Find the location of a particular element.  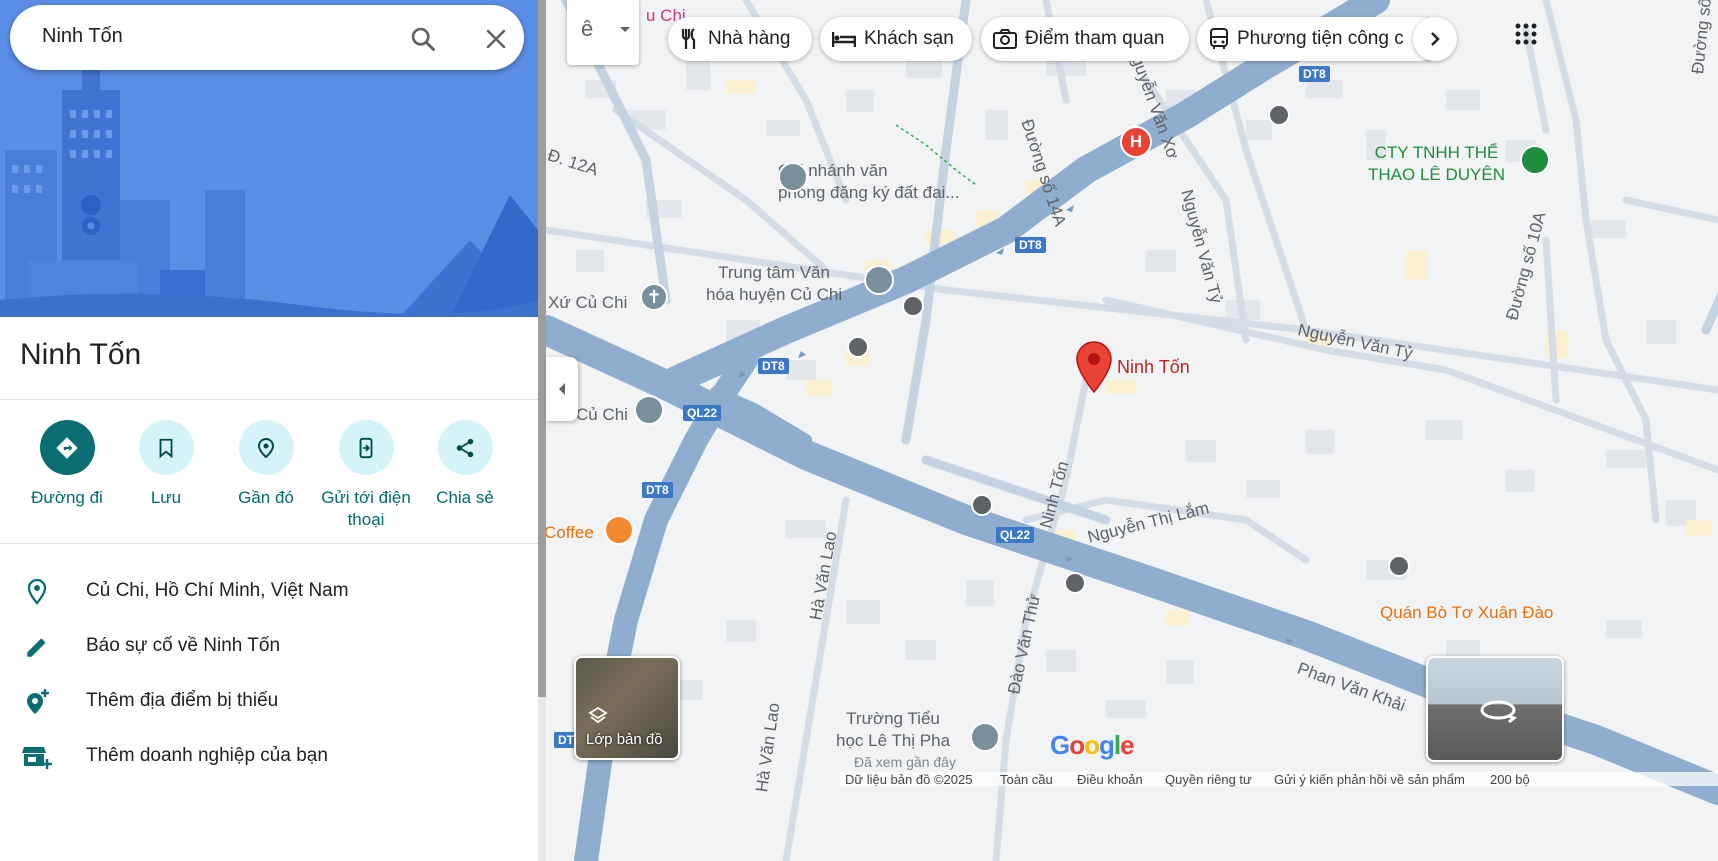

apps-grid-icon is located at coordinates (1526, 34).